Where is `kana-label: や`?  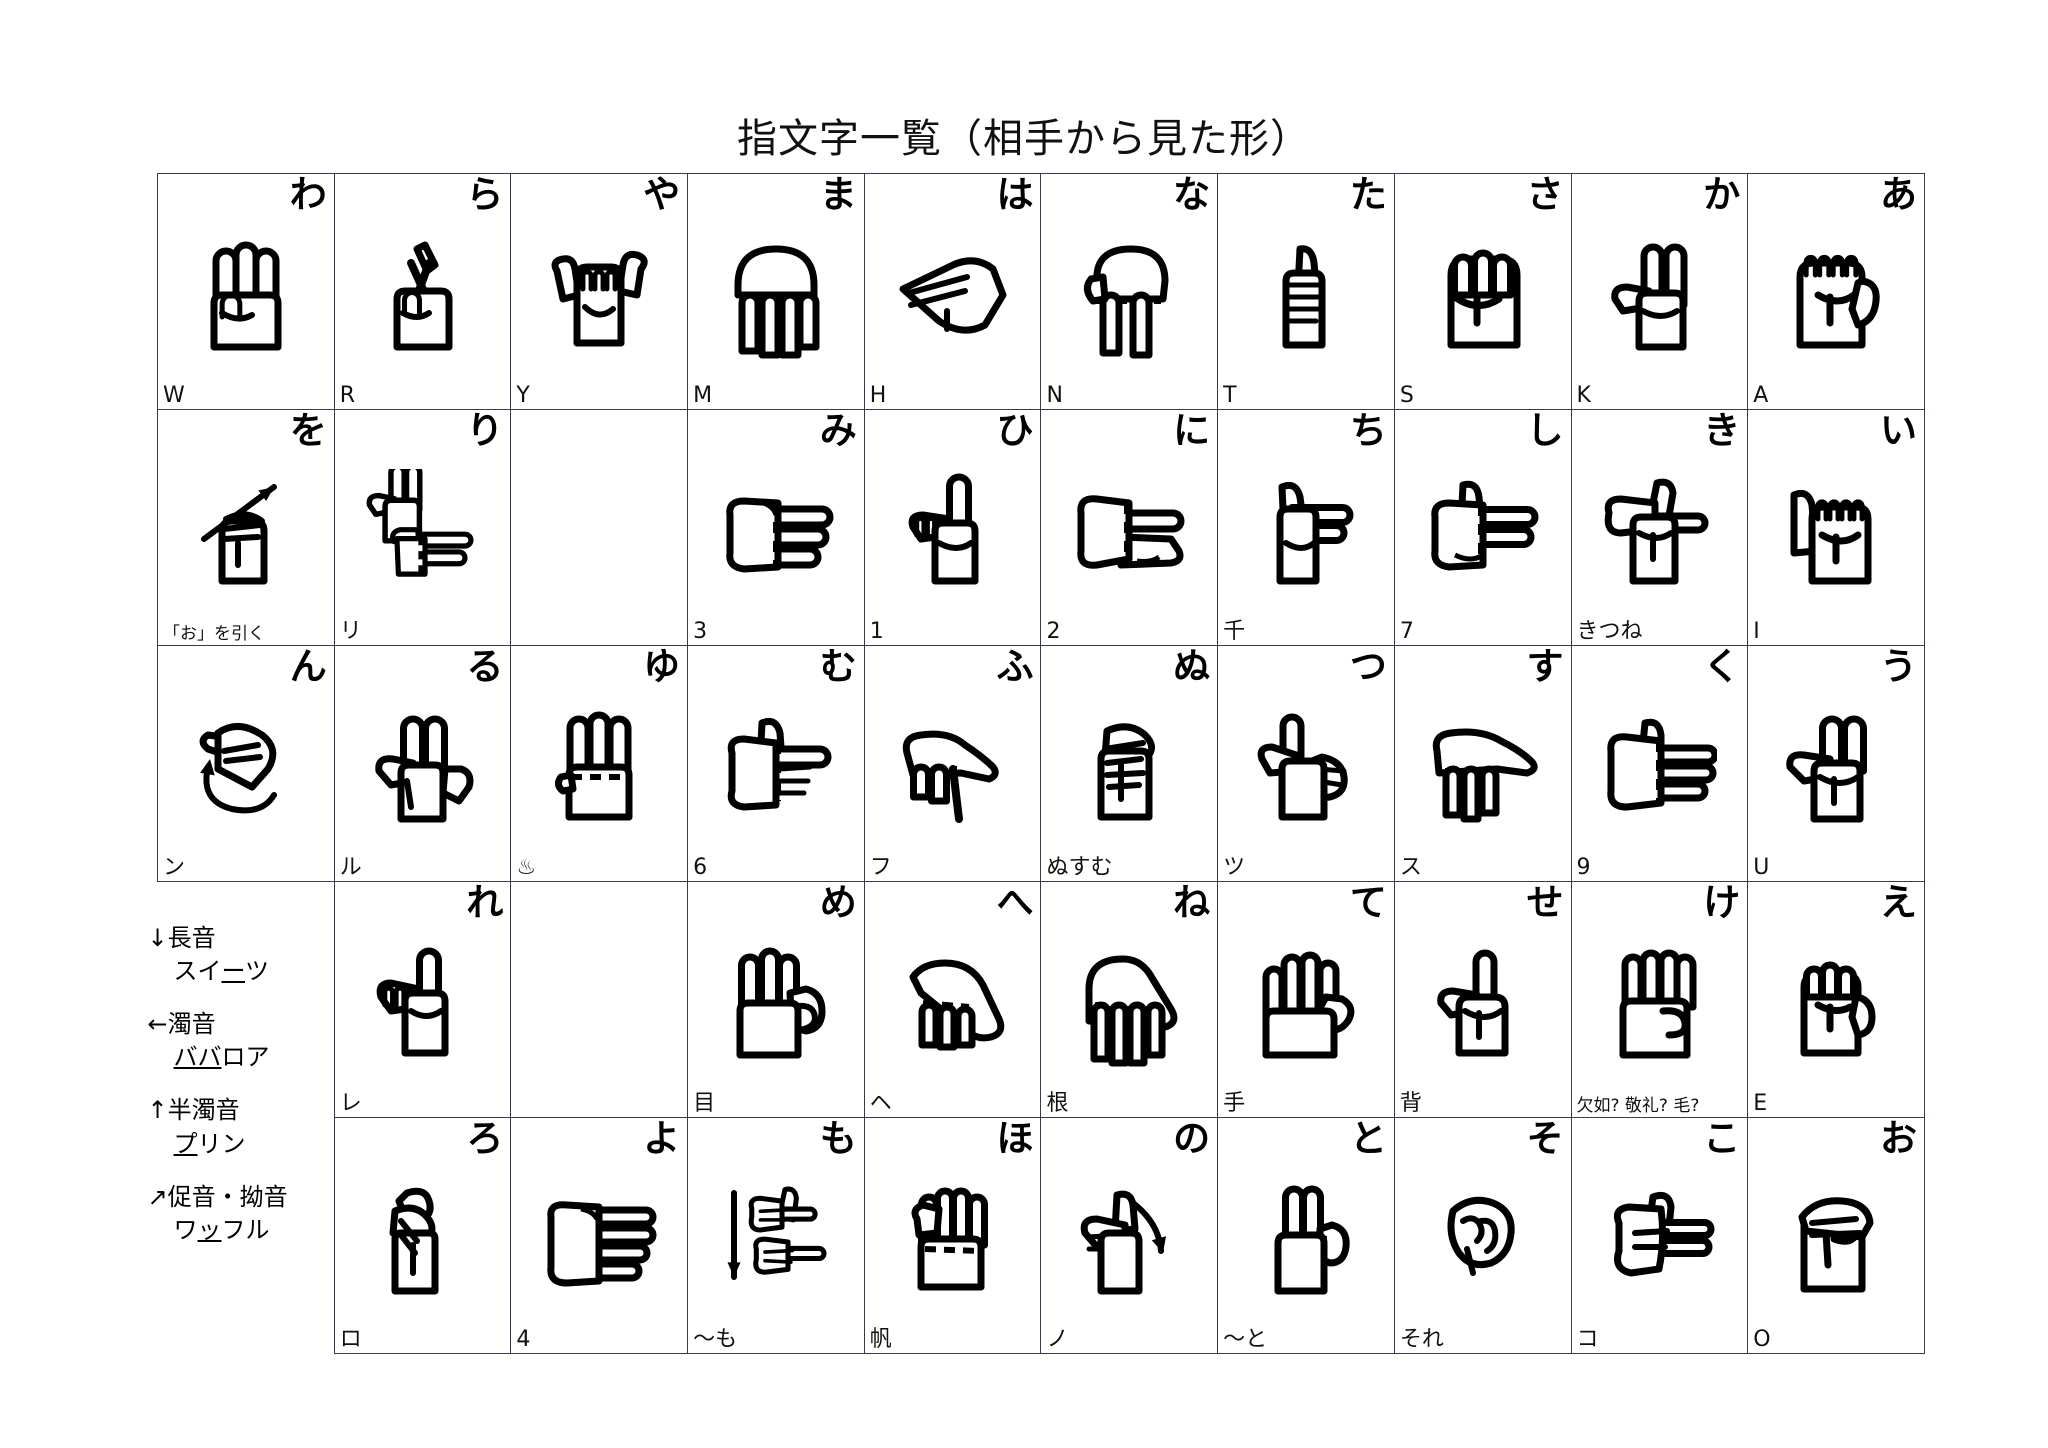 kana-label: や is located at coordinates (662, 194).